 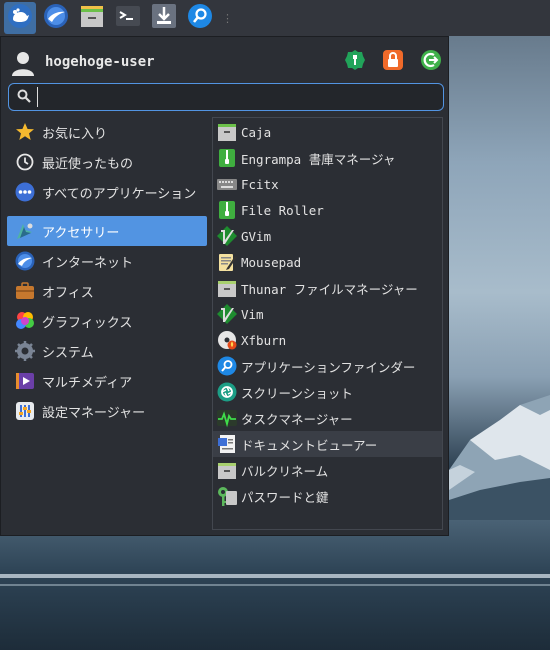 I want to click on category-item-label: 設定マネージャー, so click(x=94, y=413).